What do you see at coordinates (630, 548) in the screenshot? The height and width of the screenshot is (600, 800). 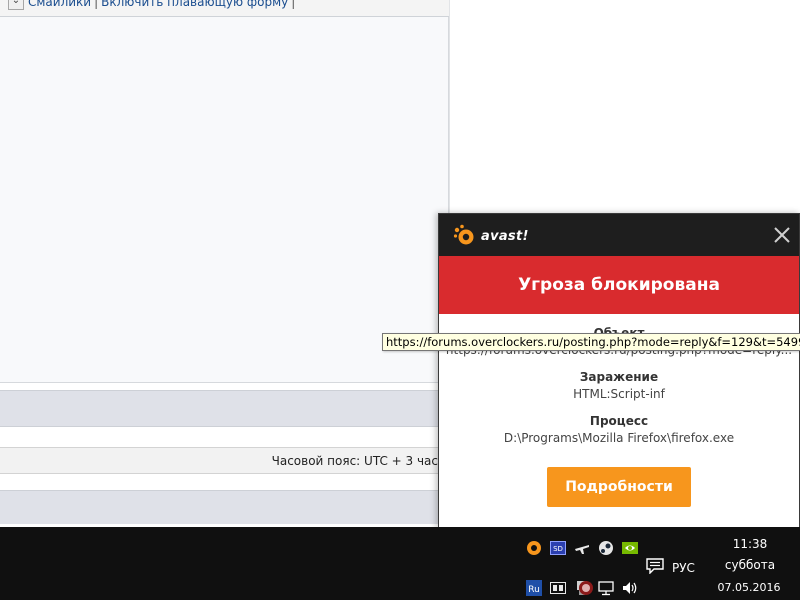 I see `nvidia-tray-icon` at bounding box center [630, 548].